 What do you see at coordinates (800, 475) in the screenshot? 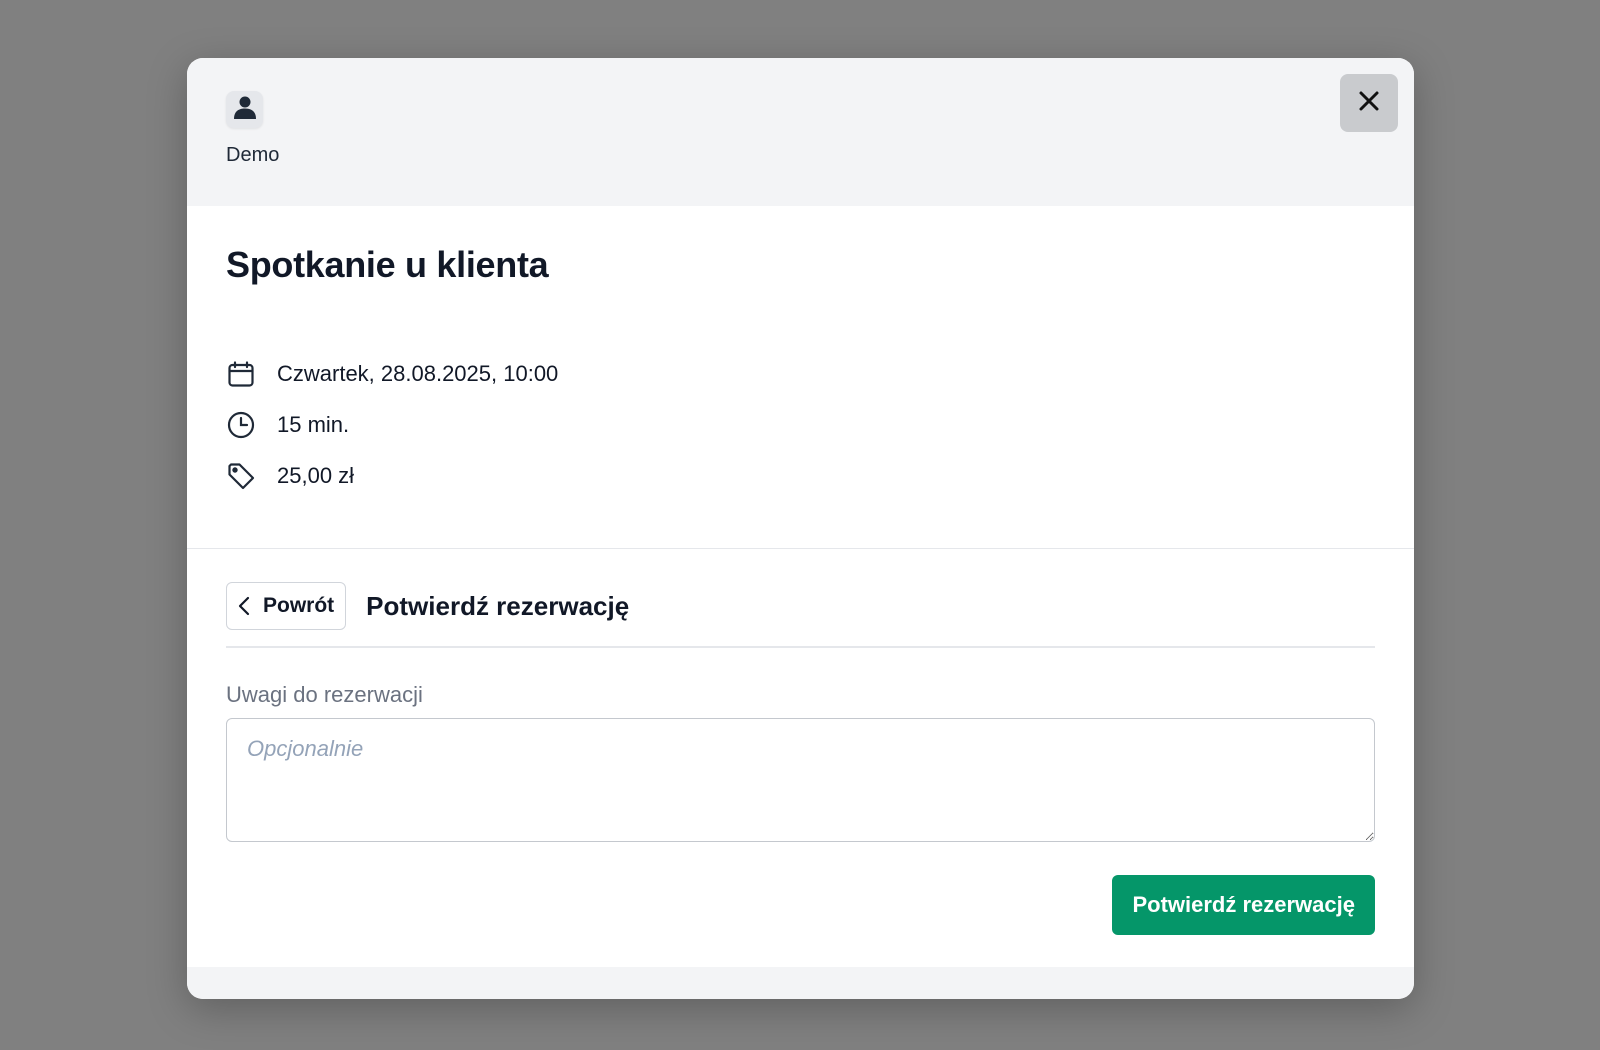
I see `detail-price: 25,00 zł` at bounding box center [800, 475].